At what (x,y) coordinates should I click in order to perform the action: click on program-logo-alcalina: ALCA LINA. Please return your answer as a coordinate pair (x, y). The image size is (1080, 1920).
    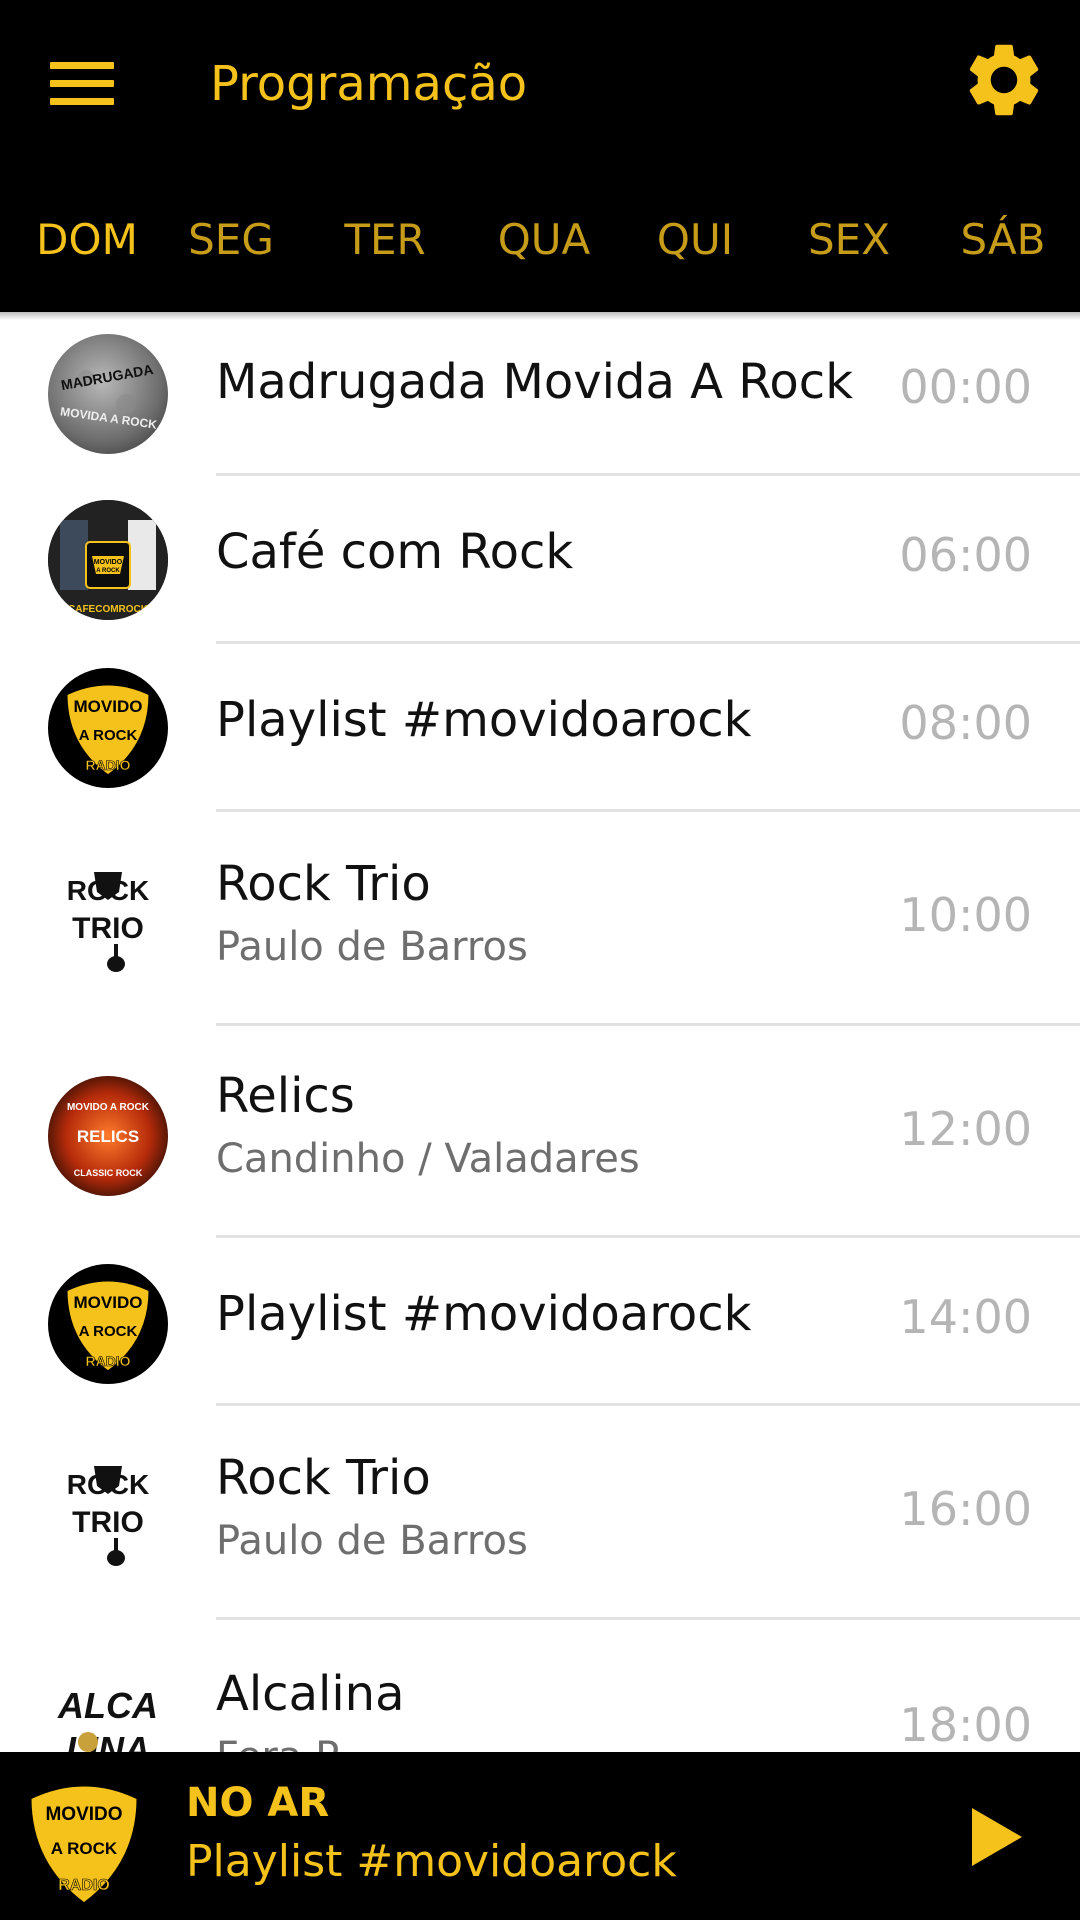
    Looking at the image, I should click on (108, 1711).